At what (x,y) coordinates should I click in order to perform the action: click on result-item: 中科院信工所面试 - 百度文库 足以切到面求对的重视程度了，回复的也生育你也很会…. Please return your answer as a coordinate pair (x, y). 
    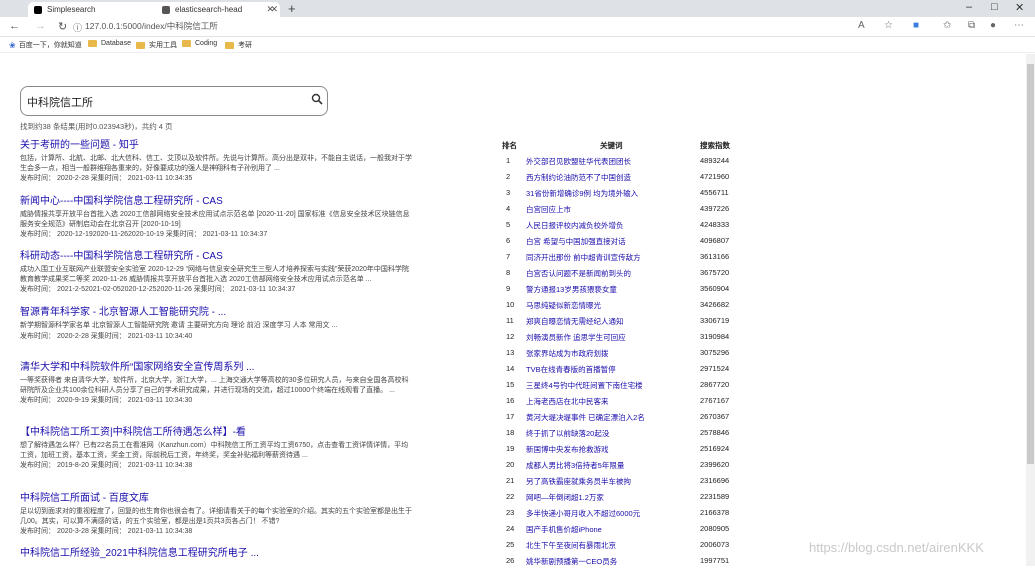
    Looking at the image, I should click on (217, 514).